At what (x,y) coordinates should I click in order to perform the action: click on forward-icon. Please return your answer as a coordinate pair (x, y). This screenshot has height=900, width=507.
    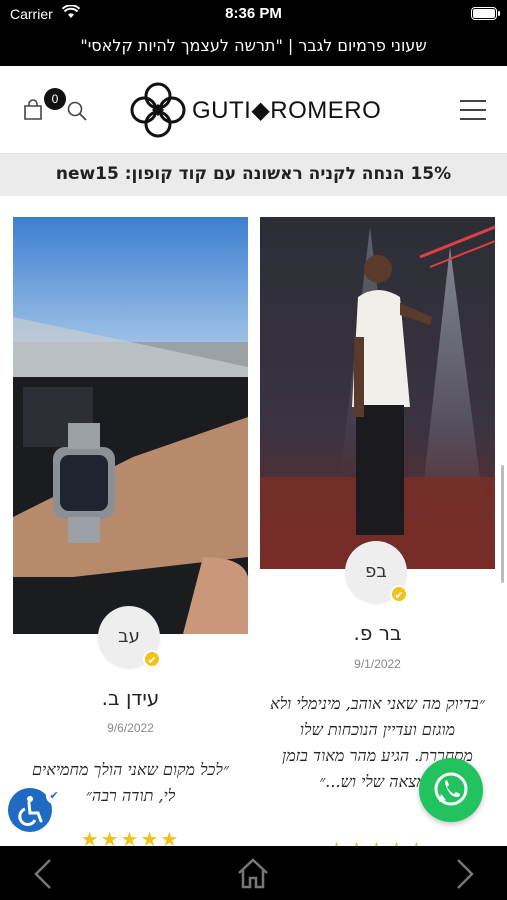
    Looking at the image, I should click on (465, 874).